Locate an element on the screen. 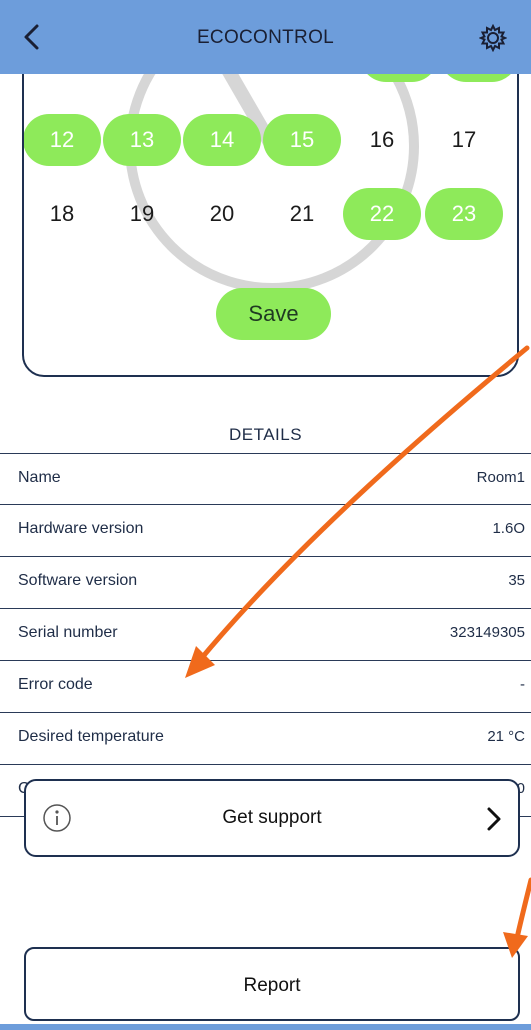 The height and width of the screenshot is (1030, 531). detail-row: Desired temperature 21 °C is located at coordinates (265, 739).